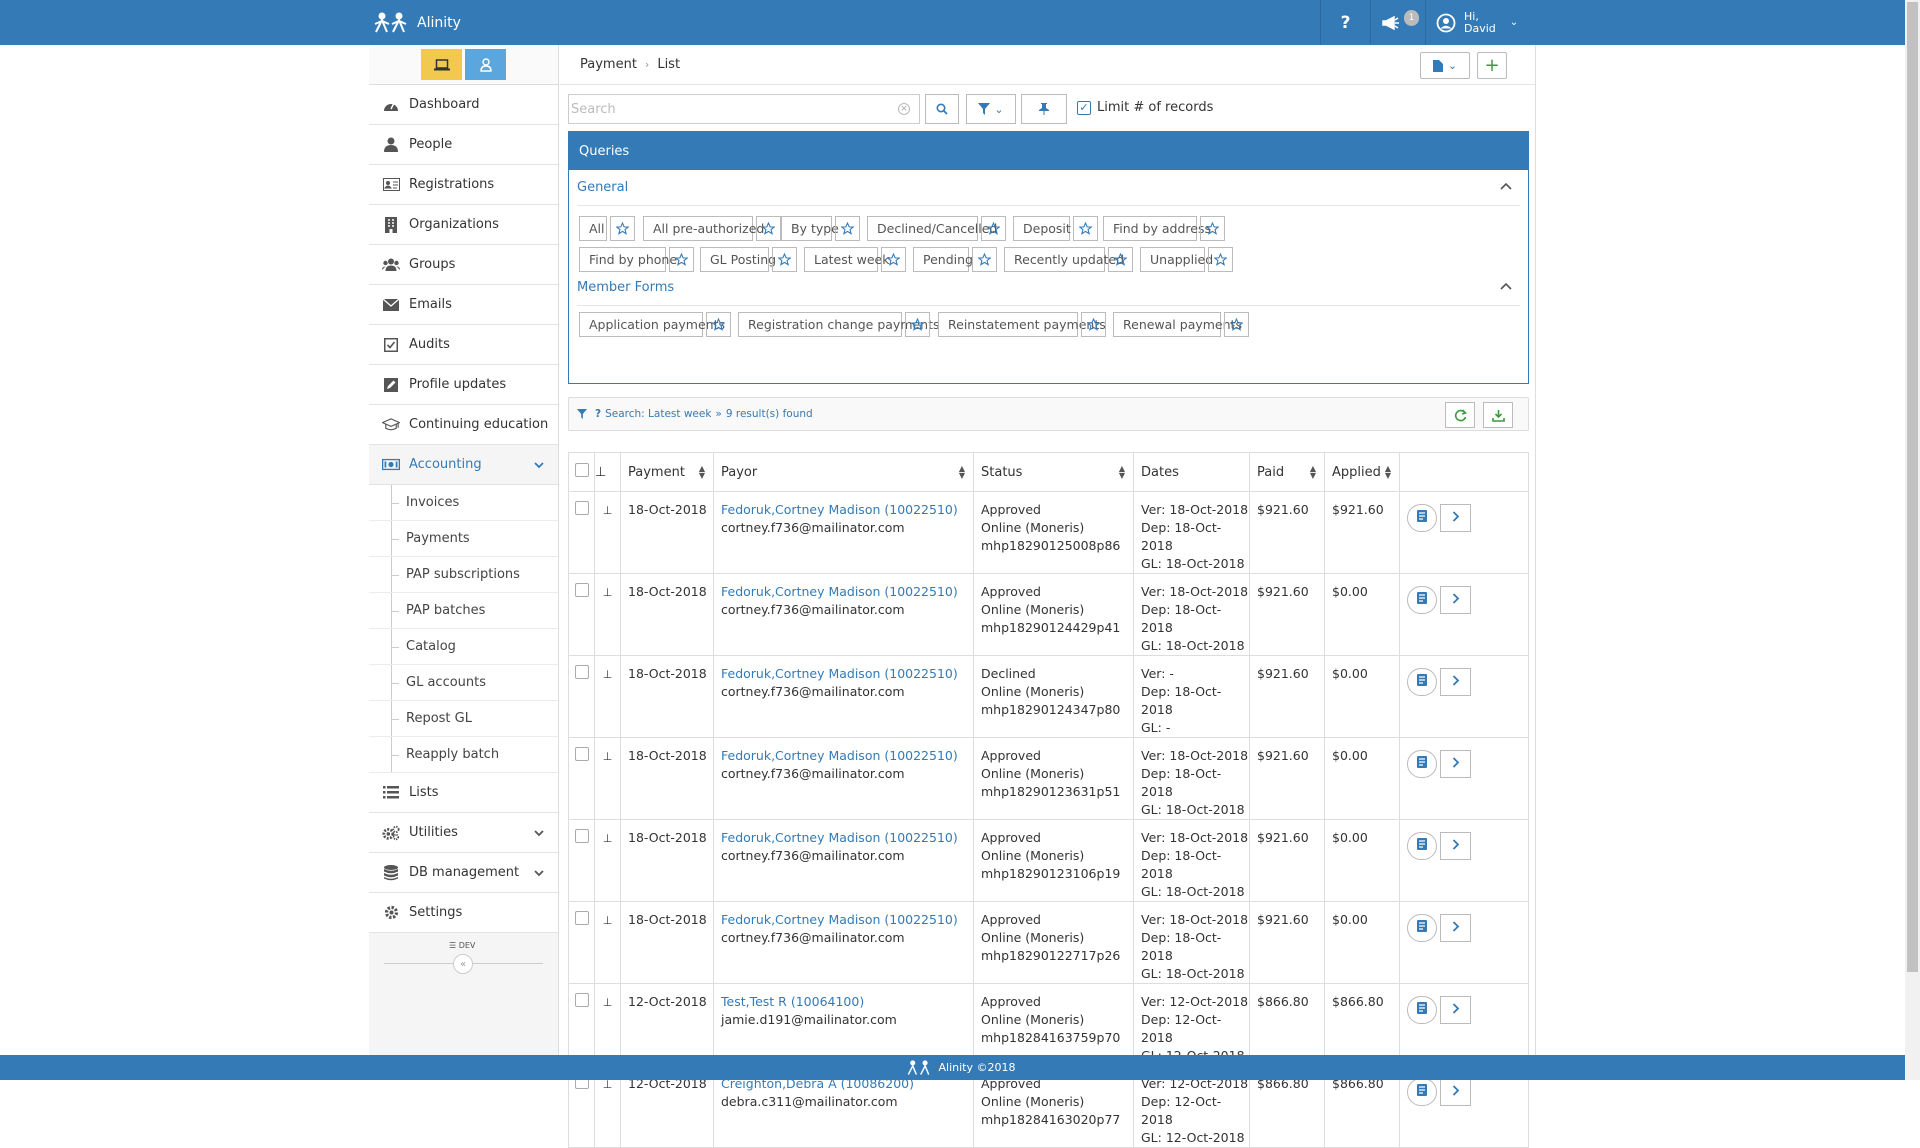 This screenshot has height=1148, width=1920. What do you see at coordinates (582, 470) in the screenshot?
I see `select-all-checkbox` at bounding box center [582, 470].